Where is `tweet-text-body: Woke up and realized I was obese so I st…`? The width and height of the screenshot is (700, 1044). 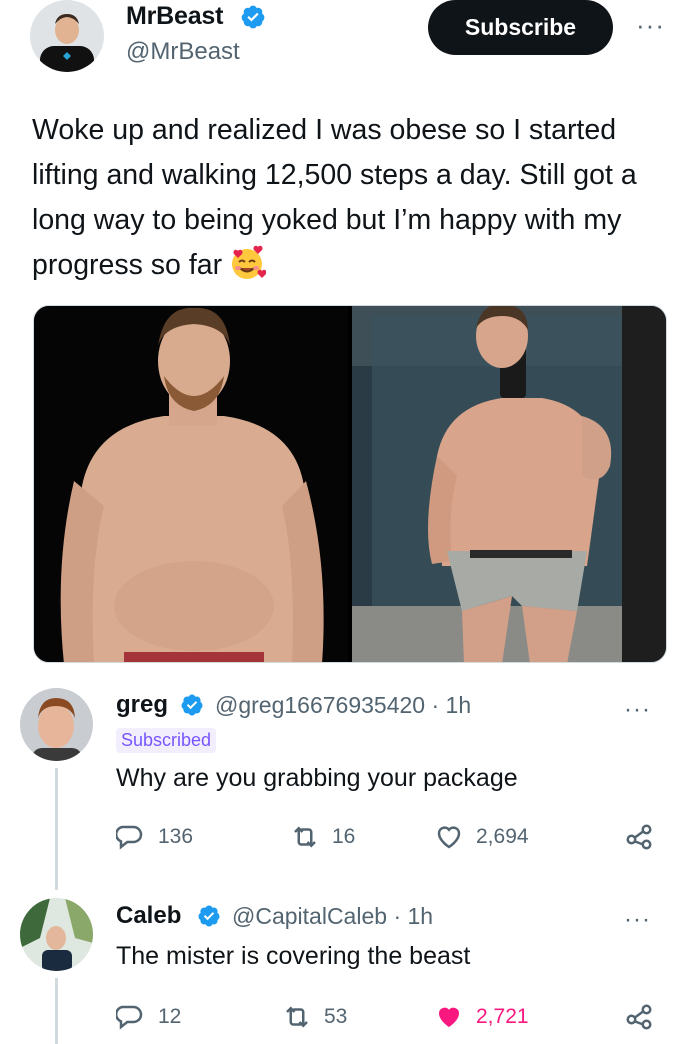
tweet-text-body: Woke up and realized I was obese so I st… is located at coordinates (334, 197).